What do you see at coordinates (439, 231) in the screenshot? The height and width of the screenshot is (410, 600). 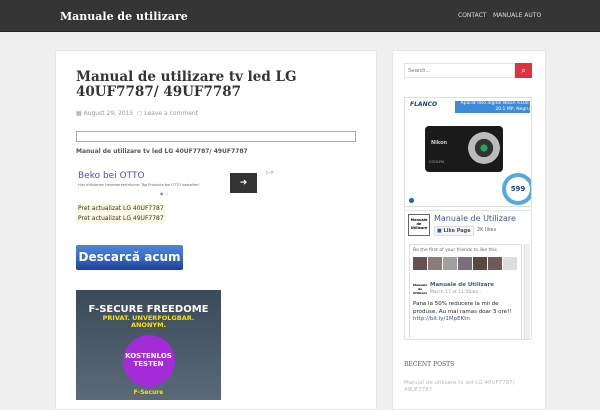 I see `facebook-icon: ■` at bounding box center [439, 231].